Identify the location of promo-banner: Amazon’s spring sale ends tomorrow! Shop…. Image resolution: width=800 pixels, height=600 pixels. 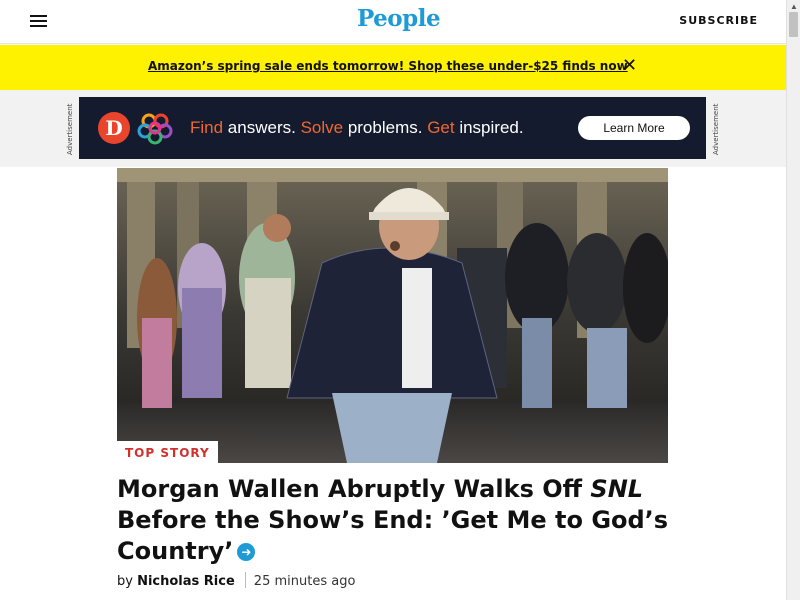
(393, 67).